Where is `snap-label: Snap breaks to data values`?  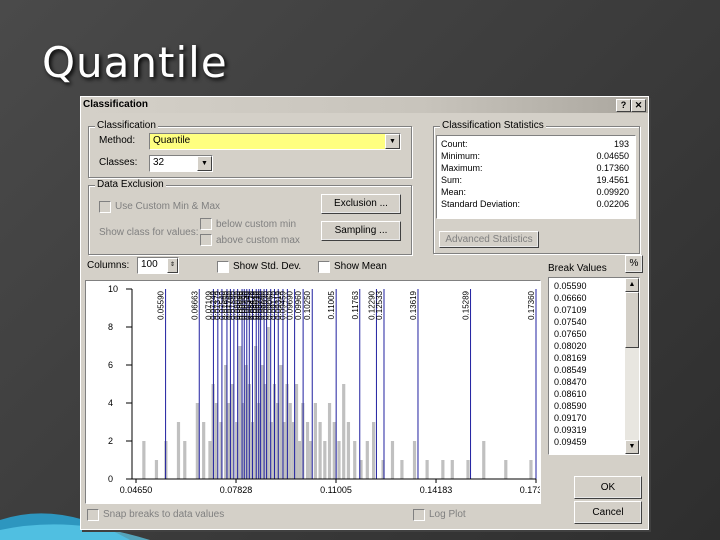
snap-label: Snap breaks to data values is located at coordinates (164, 514).